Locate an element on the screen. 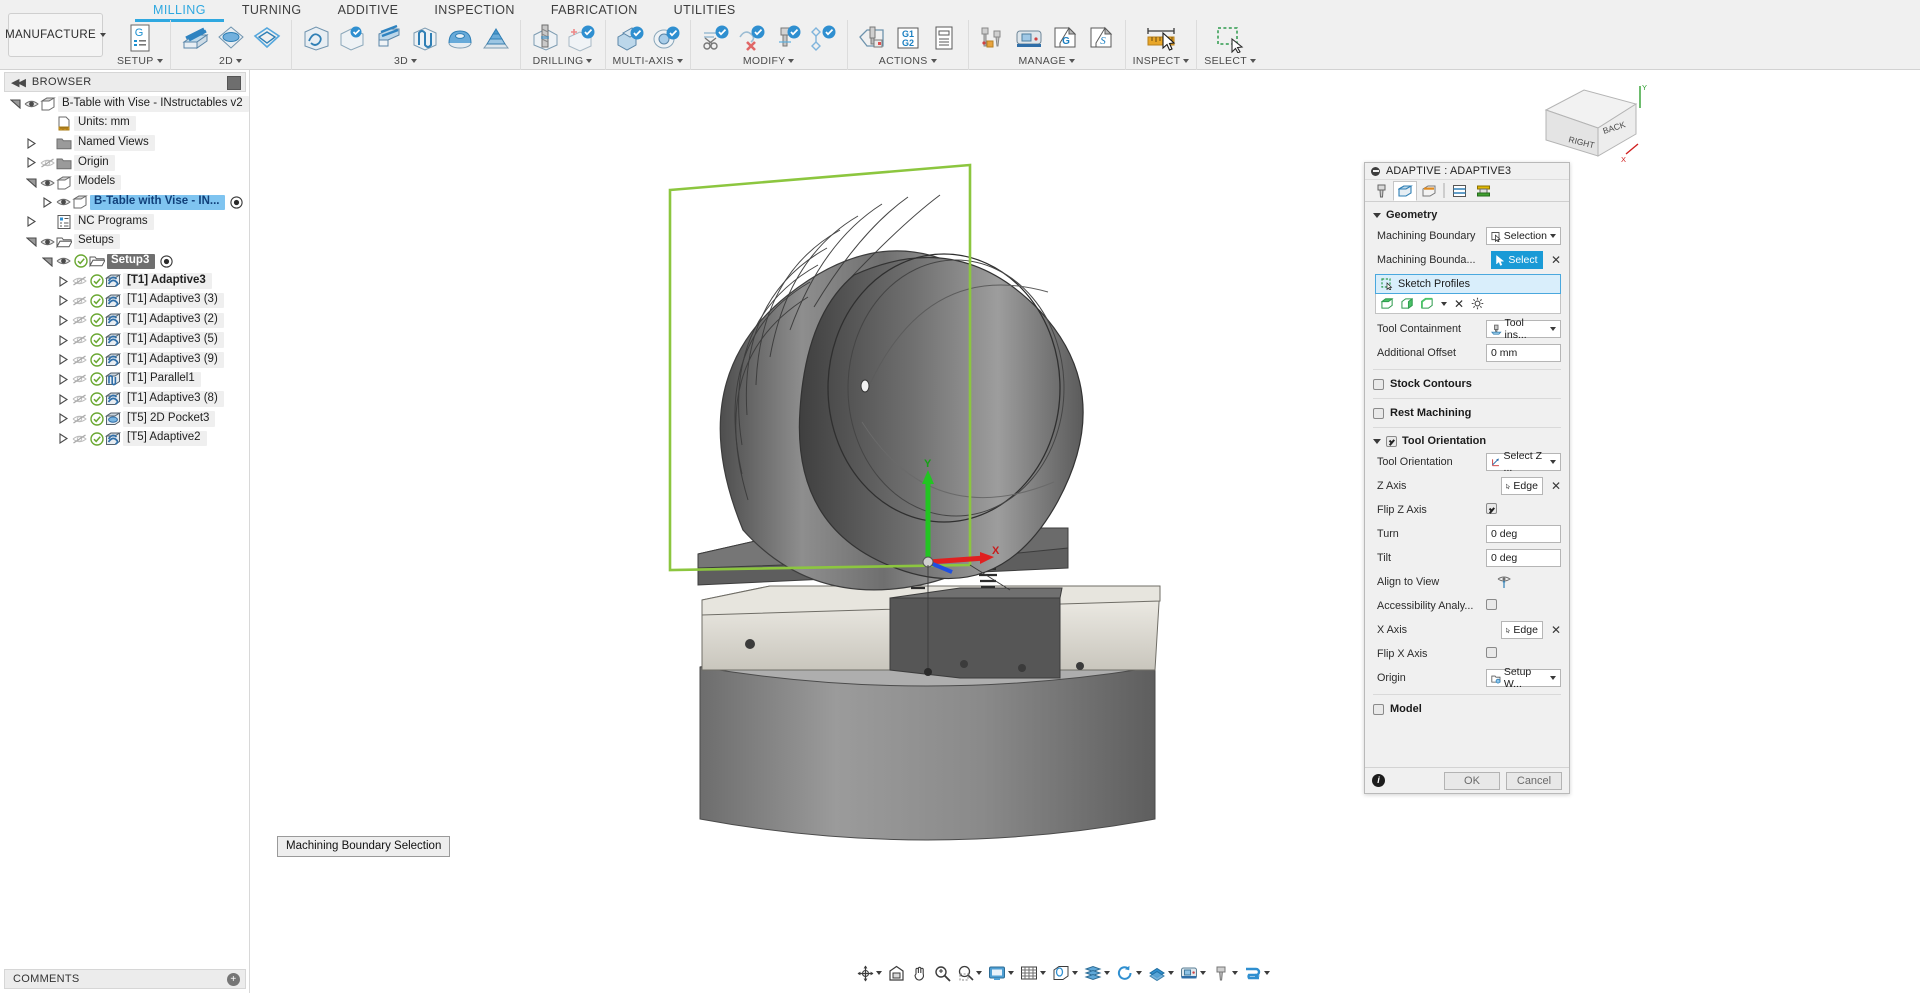 The width and height of the screenshot is (1920, 993). machining-boundary-dropdown: Selection is located at coordinates (1523, 236).